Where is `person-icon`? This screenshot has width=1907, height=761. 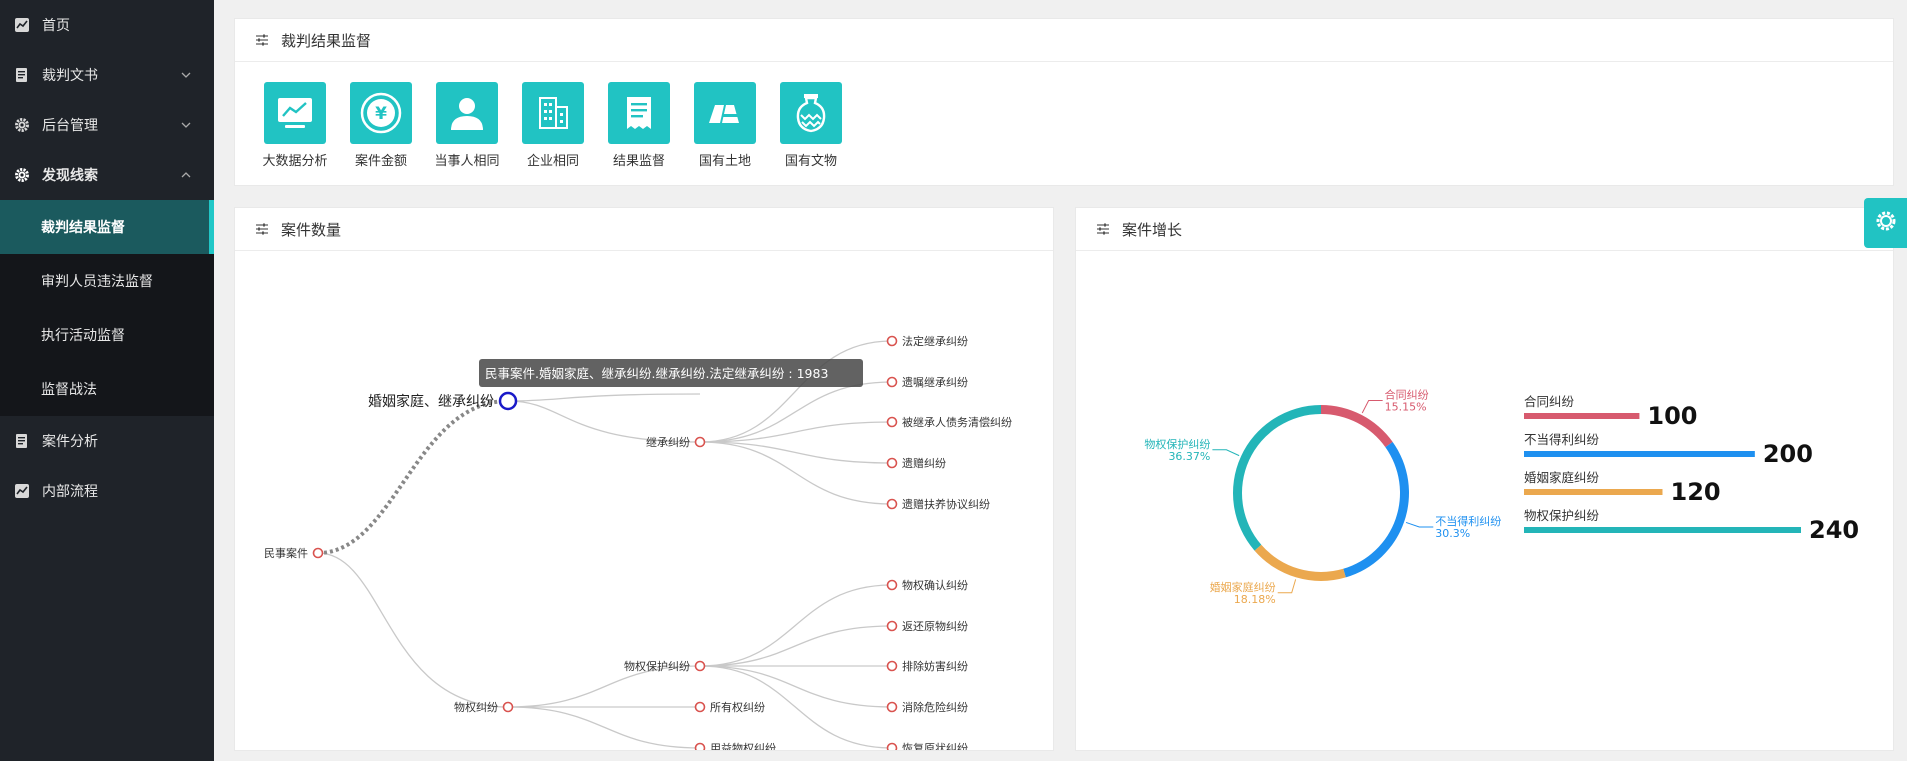
person-icon is located at coordinates (467, 113).